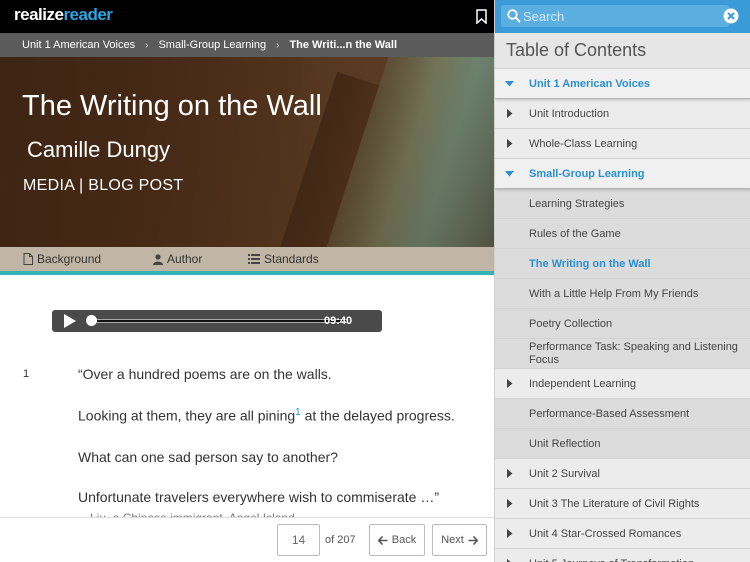 This screenshot has width=750, height=562. Describe the element at coordinates (291, 259) in the screenshot. I see `tab-standards-label: Standards` at that location.